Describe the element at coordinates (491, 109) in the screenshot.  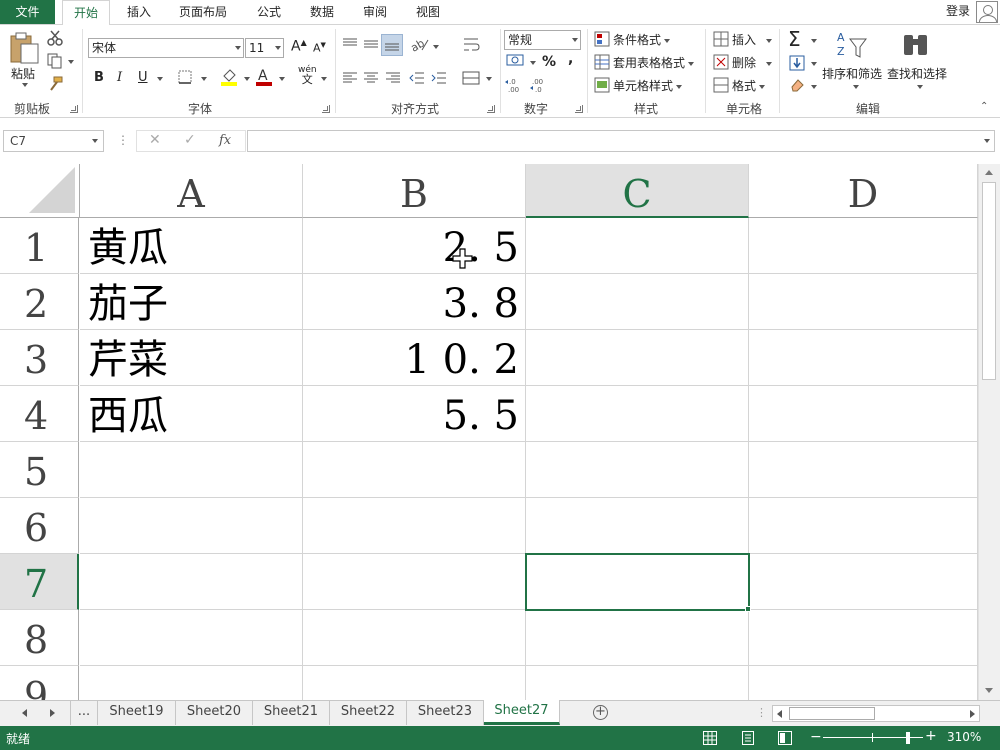
I see `alignment-launcher-icon` at that location.